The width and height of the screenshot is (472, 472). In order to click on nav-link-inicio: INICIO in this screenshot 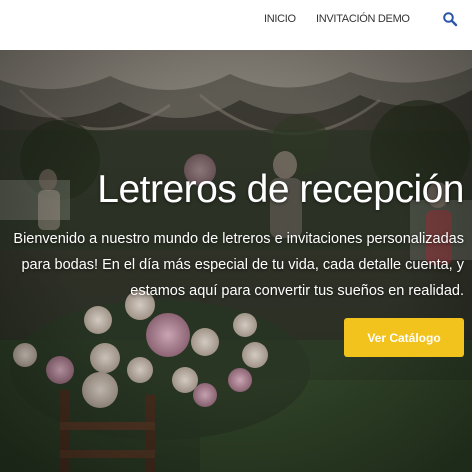, I will do `click(280, 19)`.